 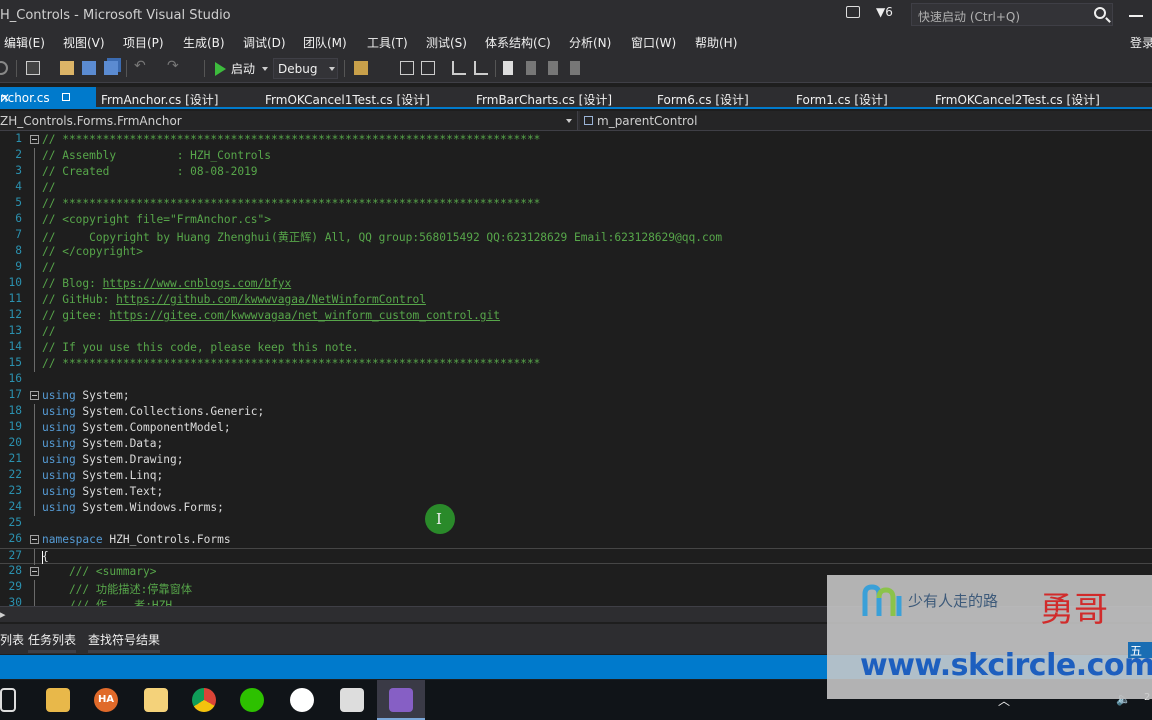 I want to click on menu-team: 团队(M), so click(x=325, y=42).